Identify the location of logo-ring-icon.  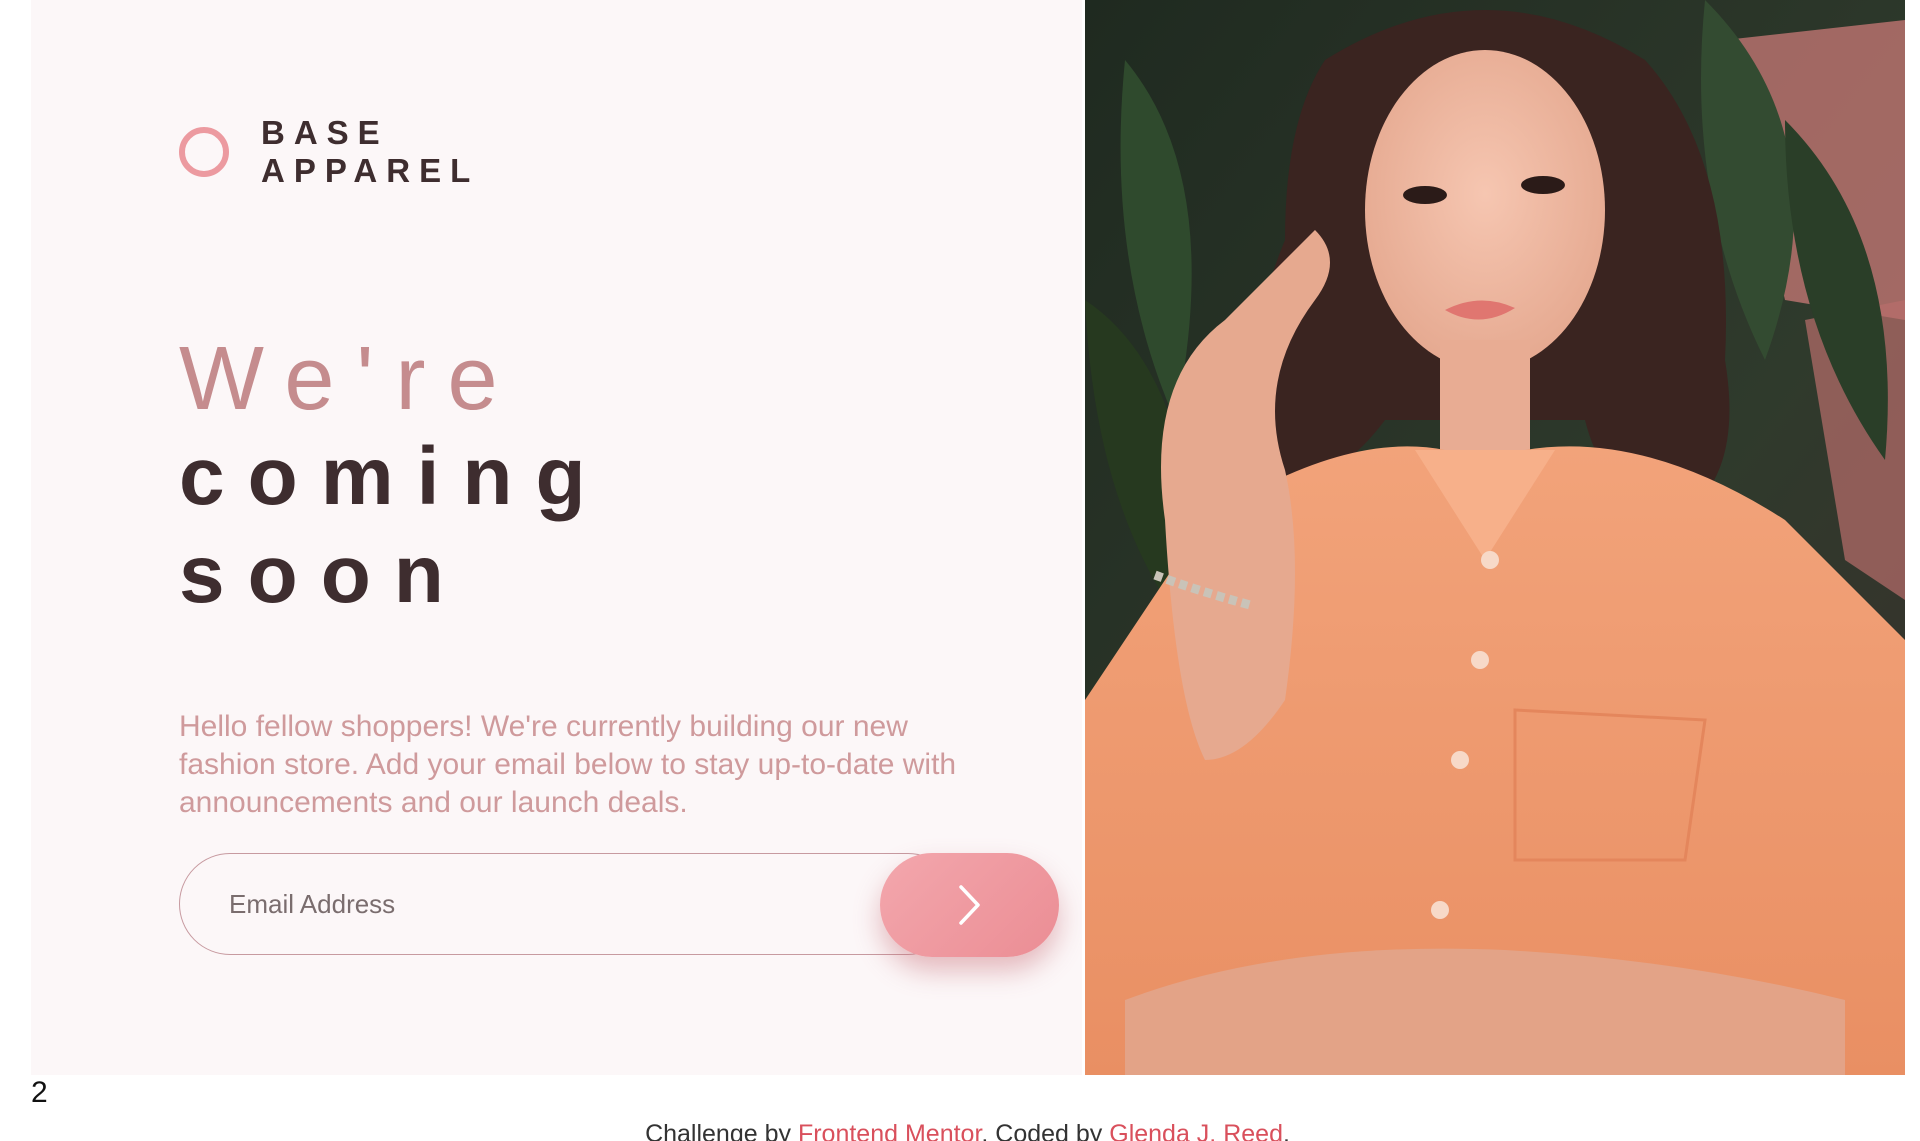
(204, 152).